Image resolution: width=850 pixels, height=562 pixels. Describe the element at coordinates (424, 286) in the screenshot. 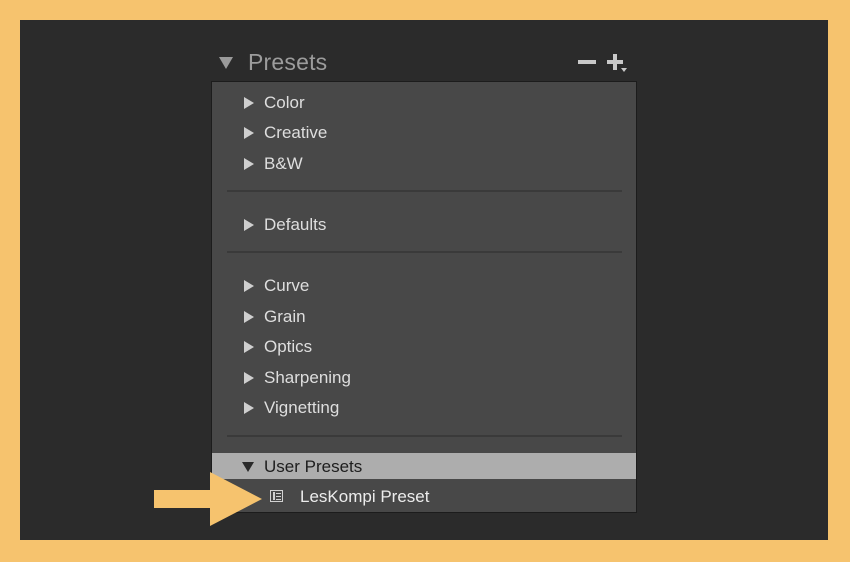

I see `preset-group-curve: Curve` at that location.